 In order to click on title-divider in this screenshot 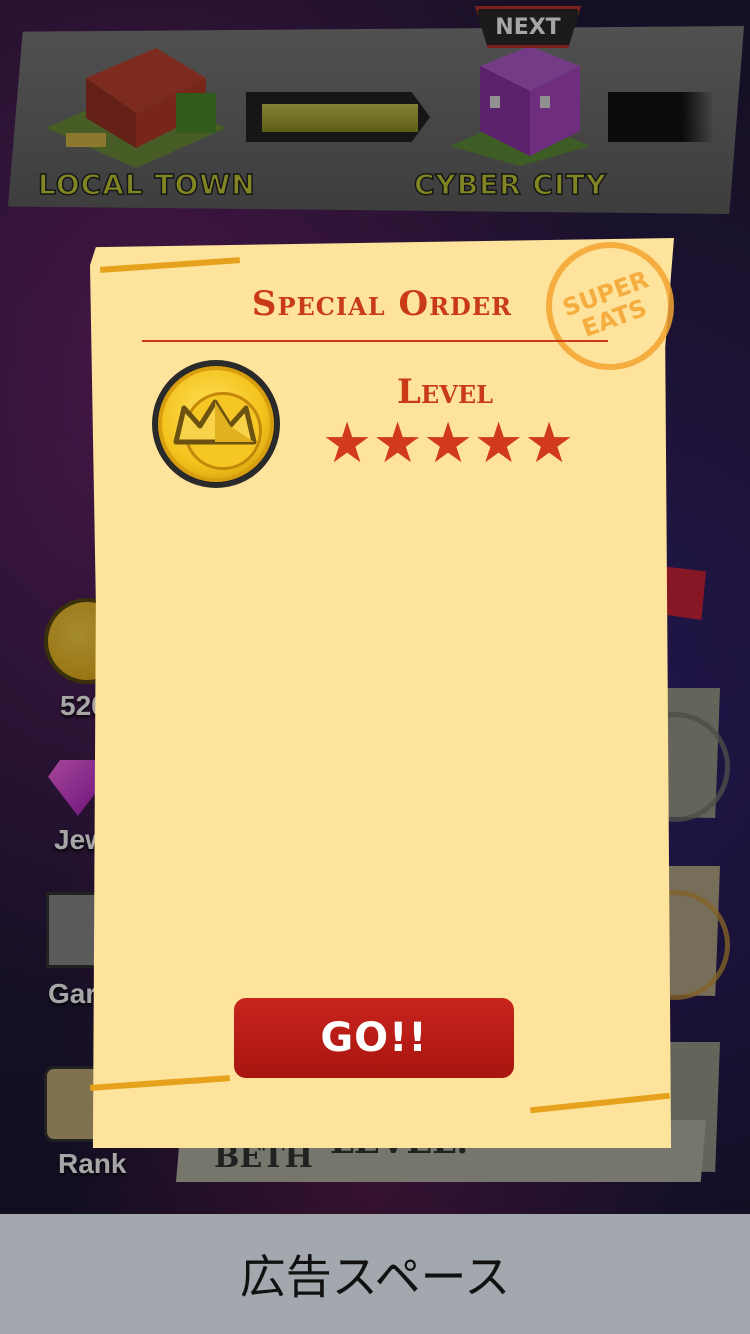, I will do `click(375, 341)`.